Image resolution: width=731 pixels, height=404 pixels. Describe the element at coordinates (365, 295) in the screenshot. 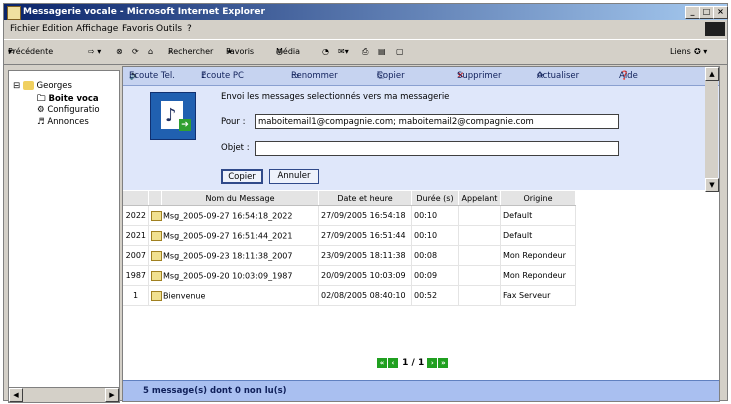

I see `row-date: 02/08/2005 08:40:10` at that location.